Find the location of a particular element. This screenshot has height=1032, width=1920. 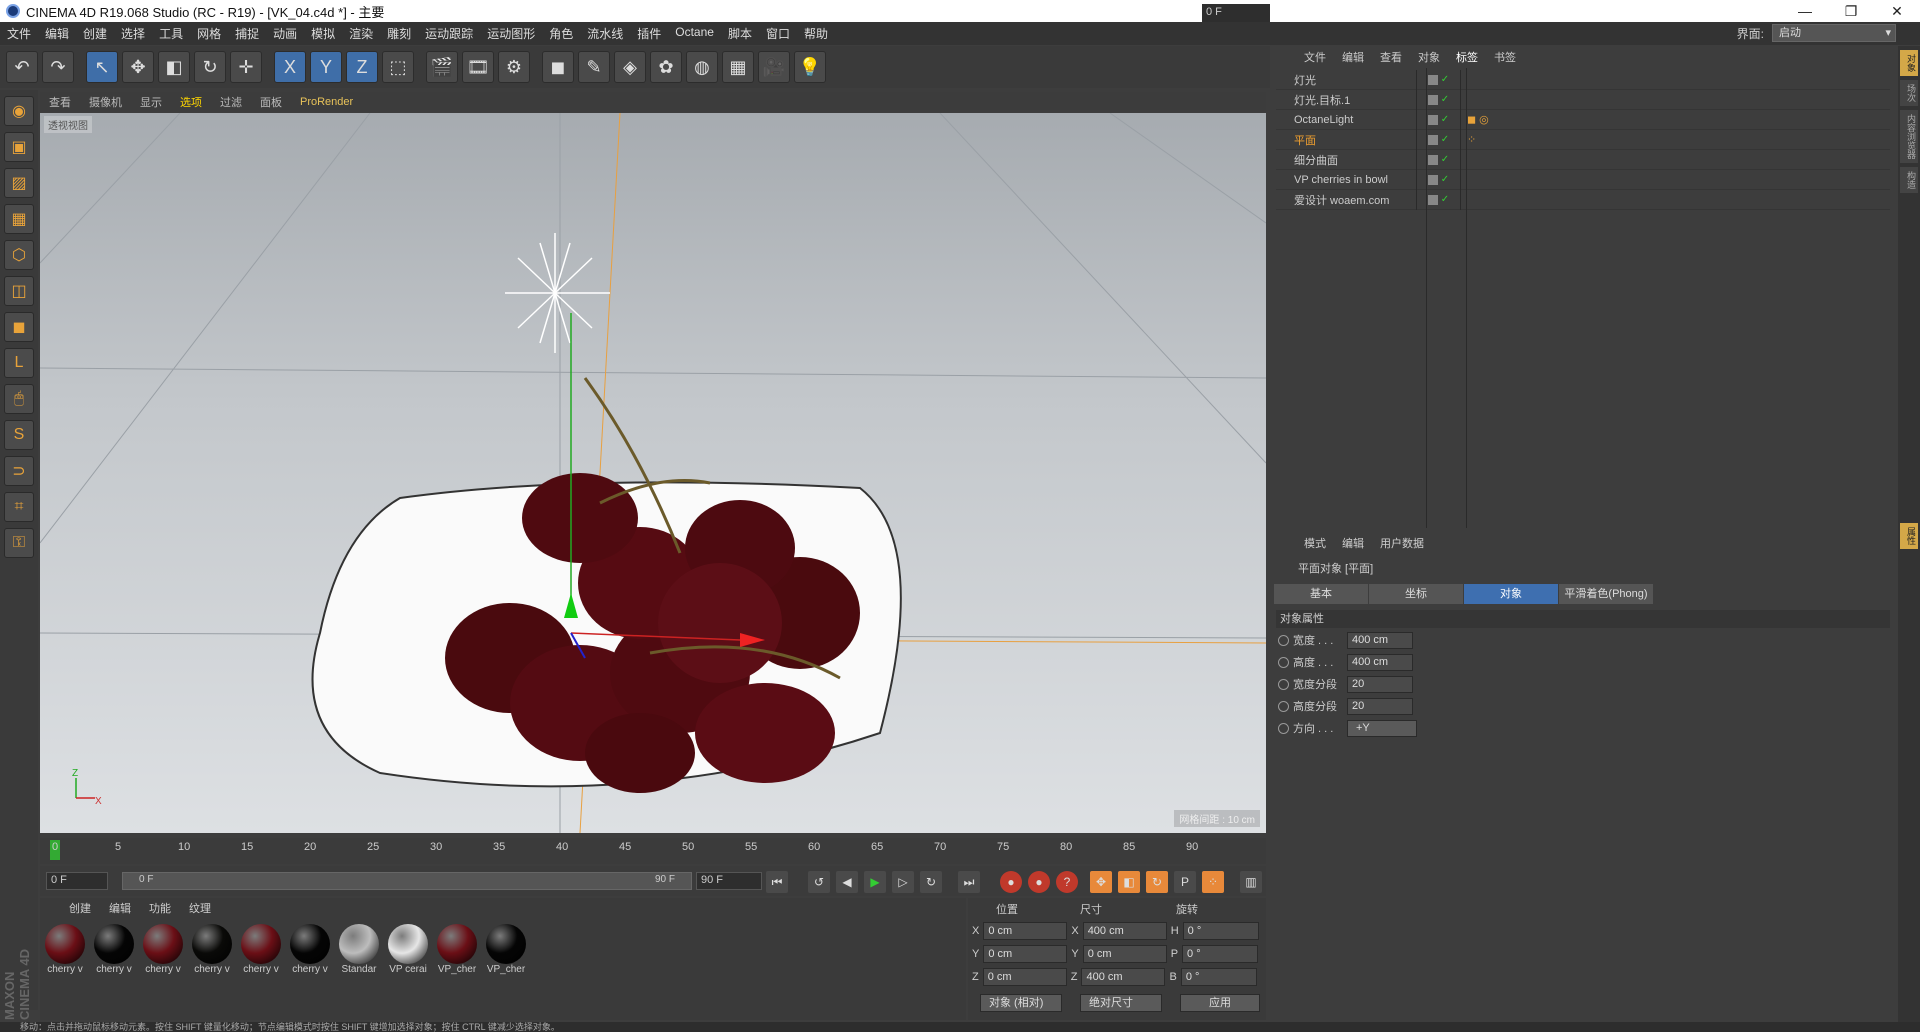

object-name: 灯光 is located at coordinates (1346, 80).